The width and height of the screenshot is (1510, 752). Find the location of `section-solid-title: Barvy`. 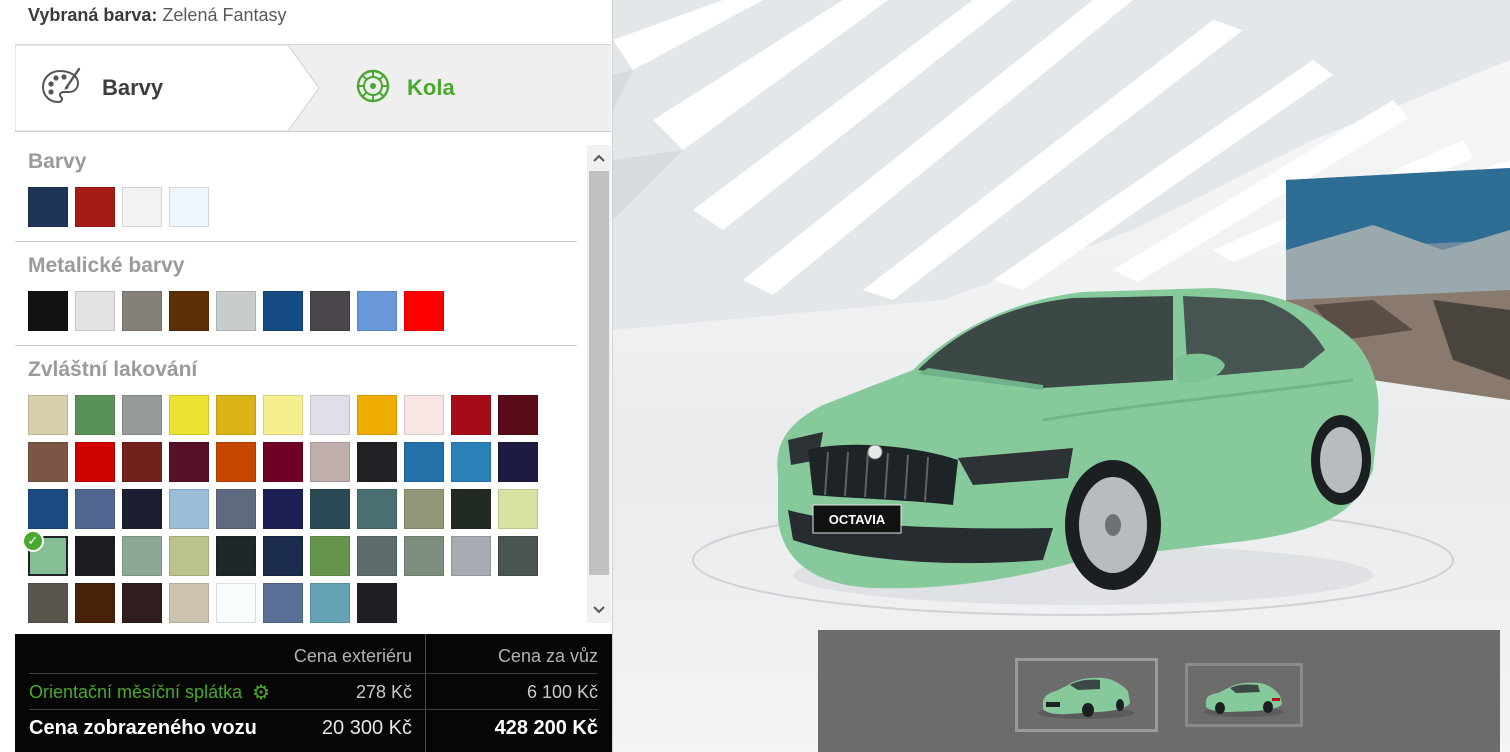

section-solid-title: Barvy is located at coordinates (57, 161).